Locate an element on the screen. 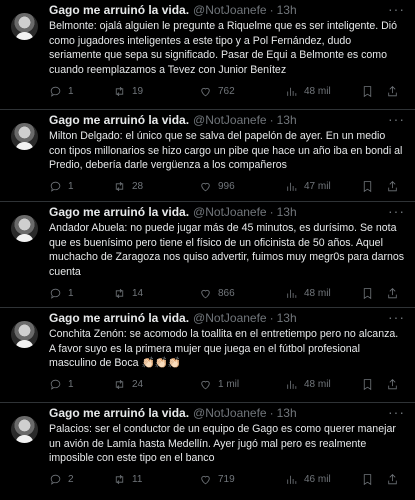 This screenshot has width=415, height=500. views-button: 46 mil is located at coordinates (321, 479).